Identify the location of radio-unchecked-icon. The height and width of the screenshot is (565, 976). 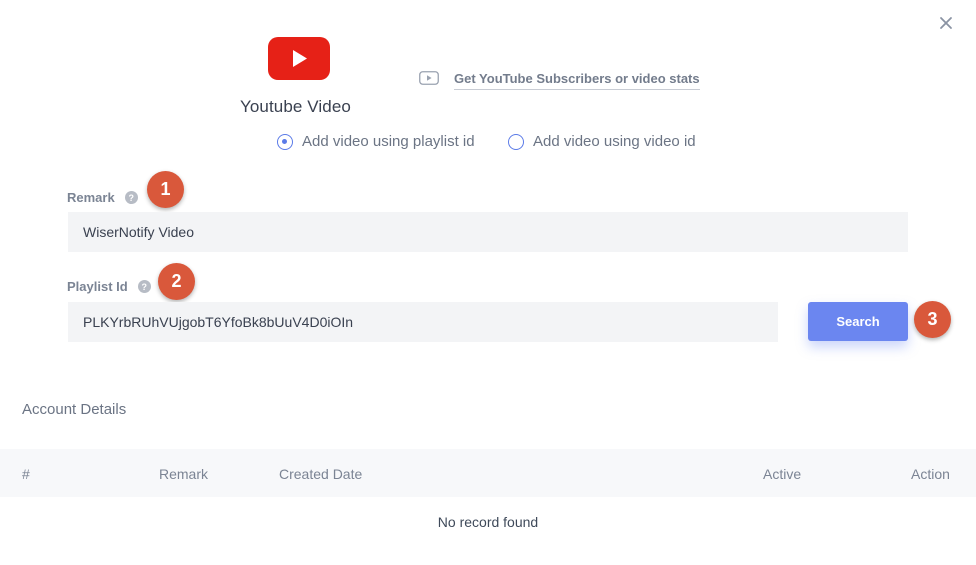
(516, 141).